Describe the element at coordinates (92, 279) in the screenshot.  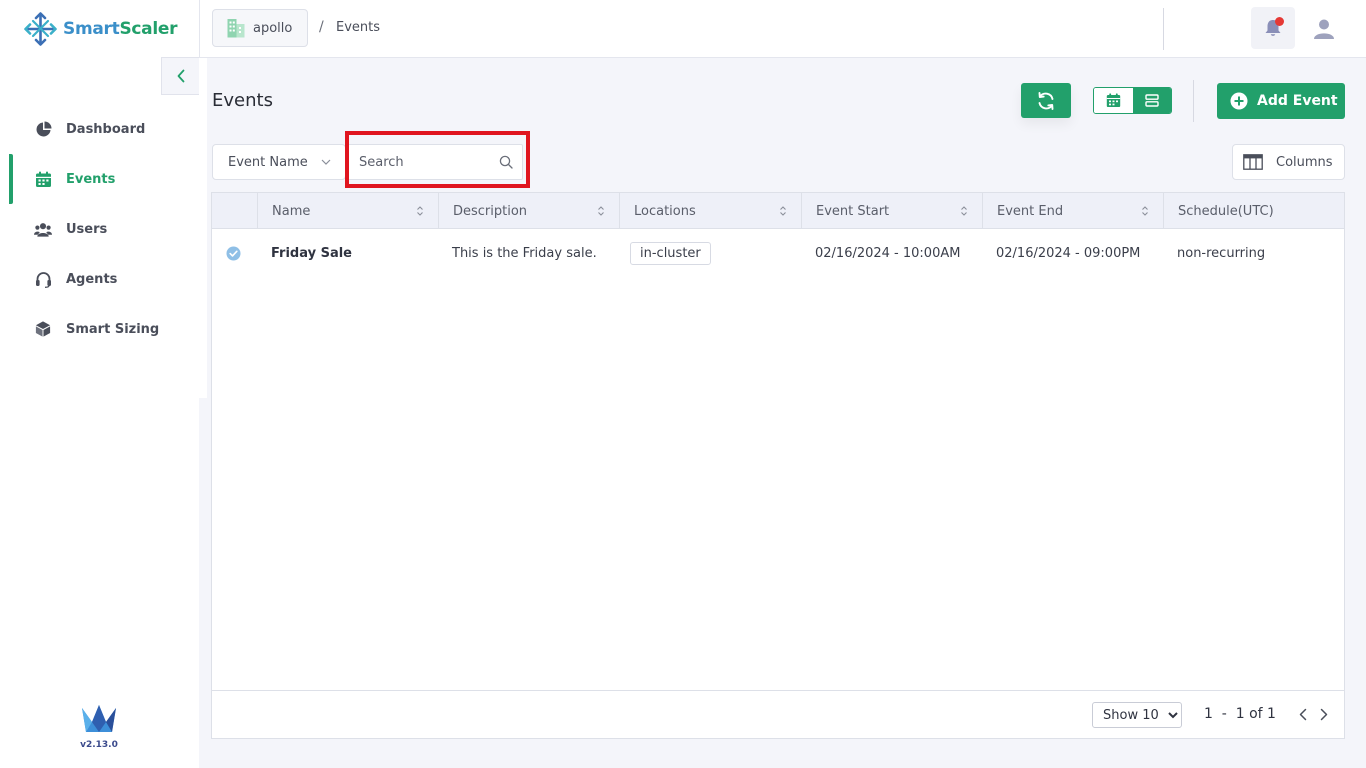
I see `sidebar-item-label: Agents` at that location.